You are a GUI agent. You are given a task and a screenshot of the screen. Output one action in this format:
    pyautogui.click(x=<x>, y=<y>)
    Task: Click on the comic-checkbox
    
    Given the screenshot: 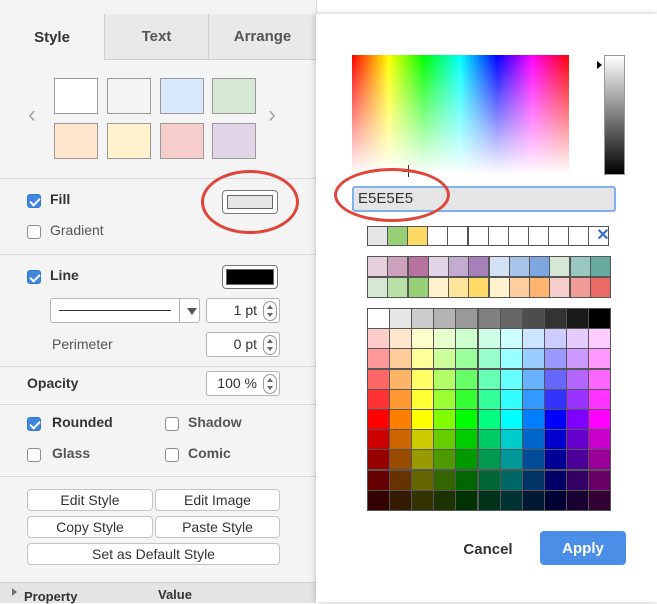 What is the action you would take?
    pyautogui.click(x=172, y=455)
    